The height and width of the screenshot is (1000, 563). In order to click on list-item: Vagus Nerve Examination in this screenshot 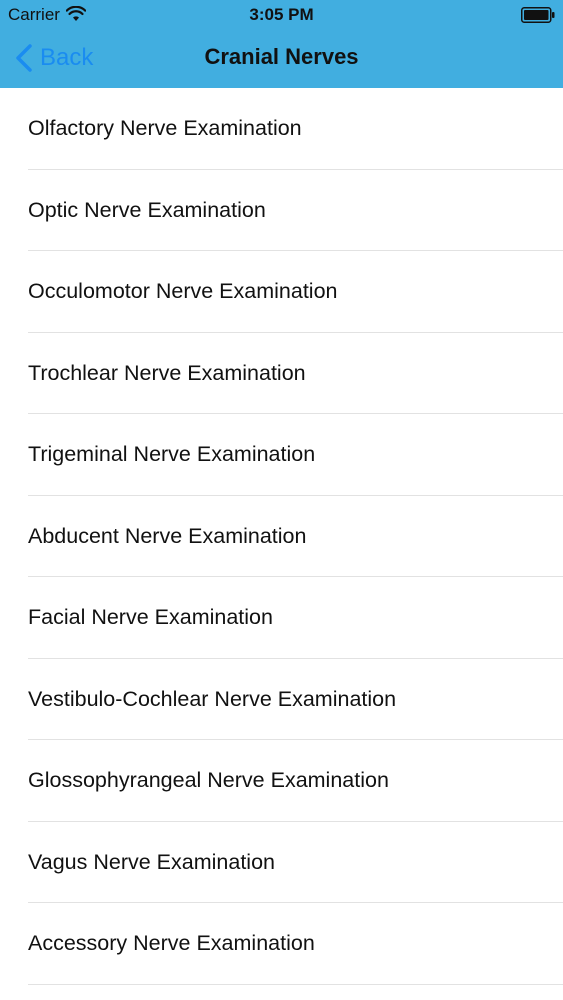, I will do `click(281, 863)`.